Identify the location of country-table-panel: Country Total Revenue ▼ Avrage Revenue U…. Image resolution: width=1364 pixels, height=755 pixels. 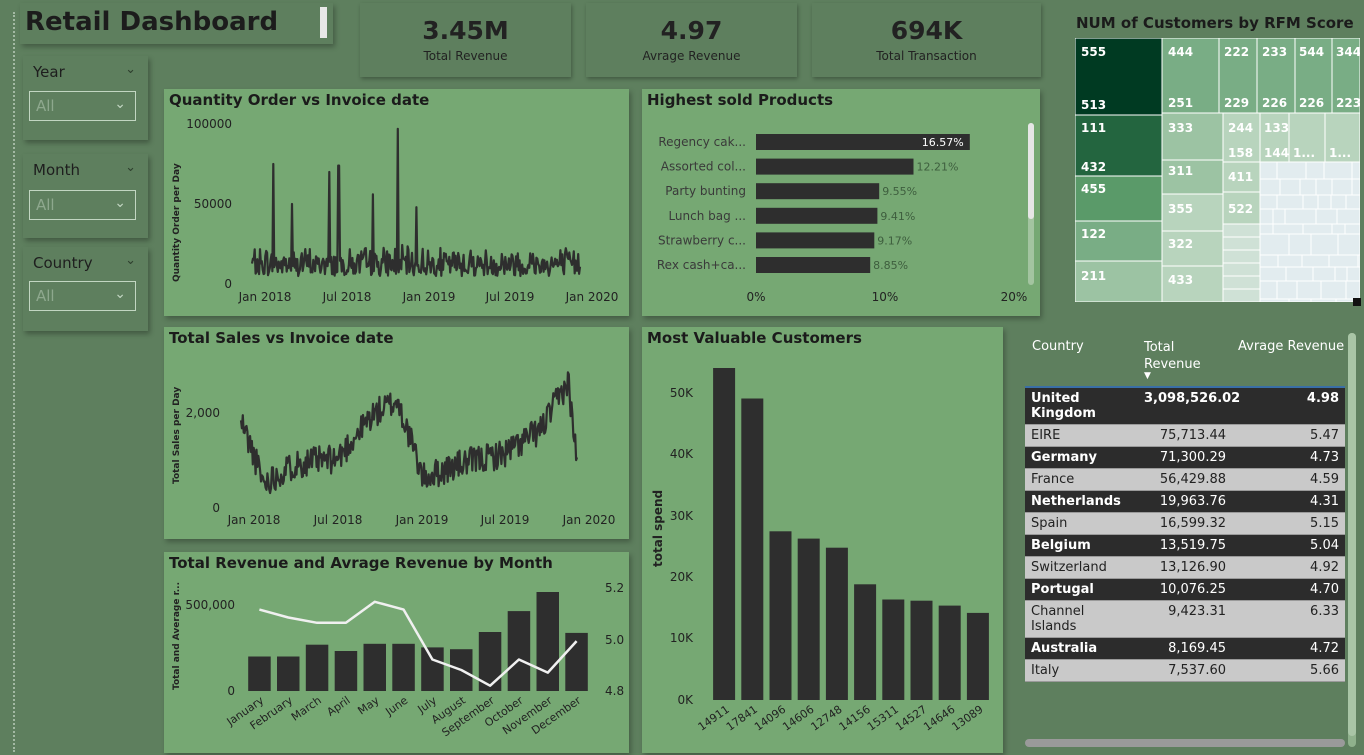
(1189, 540).